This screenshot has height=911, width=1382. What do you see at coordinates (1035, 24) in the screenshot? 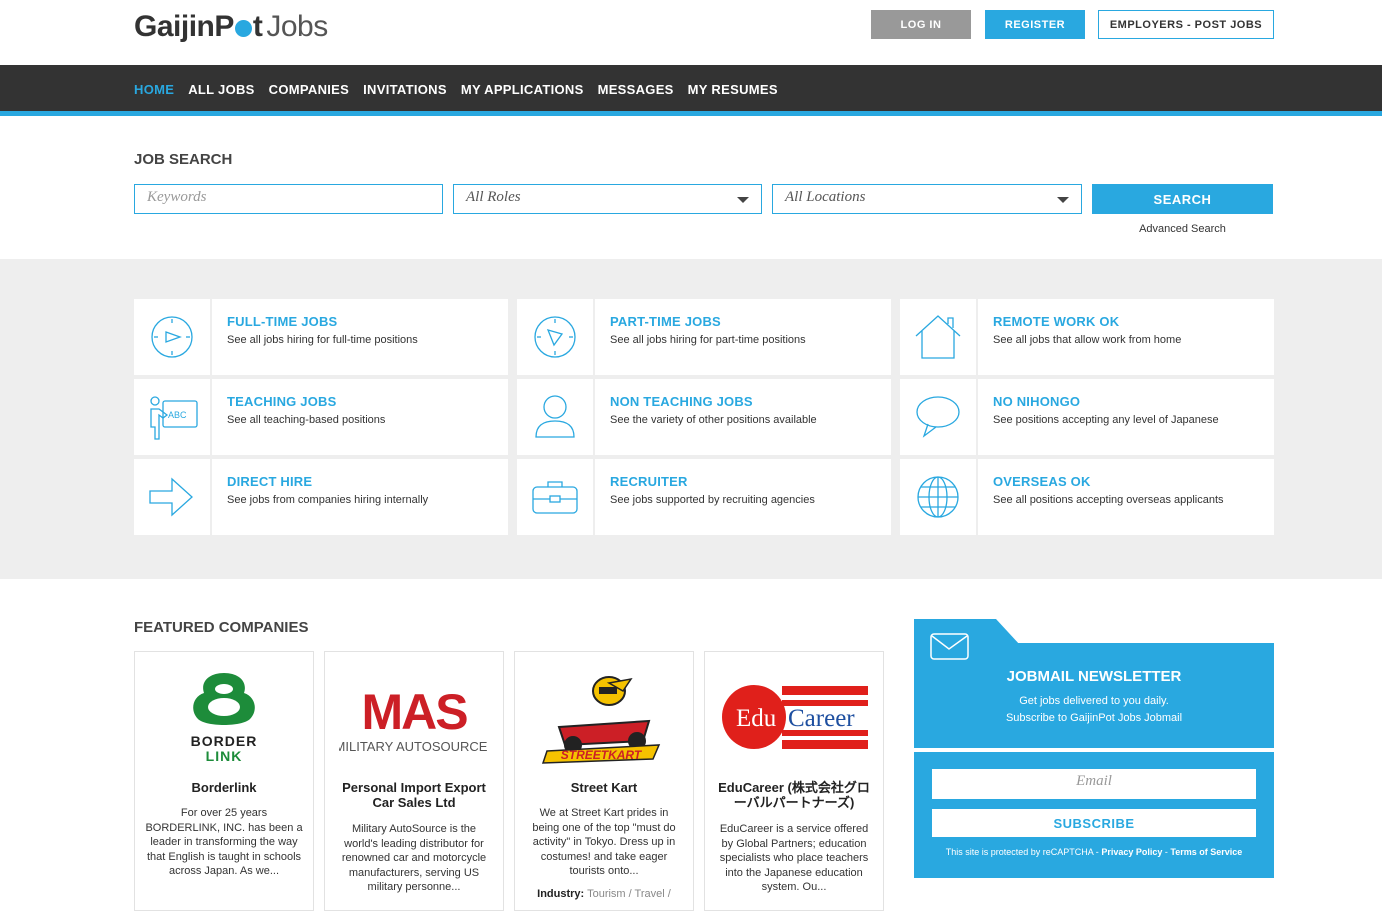
I see `register-button: REGISTER` at bounding box center [1035, 24].